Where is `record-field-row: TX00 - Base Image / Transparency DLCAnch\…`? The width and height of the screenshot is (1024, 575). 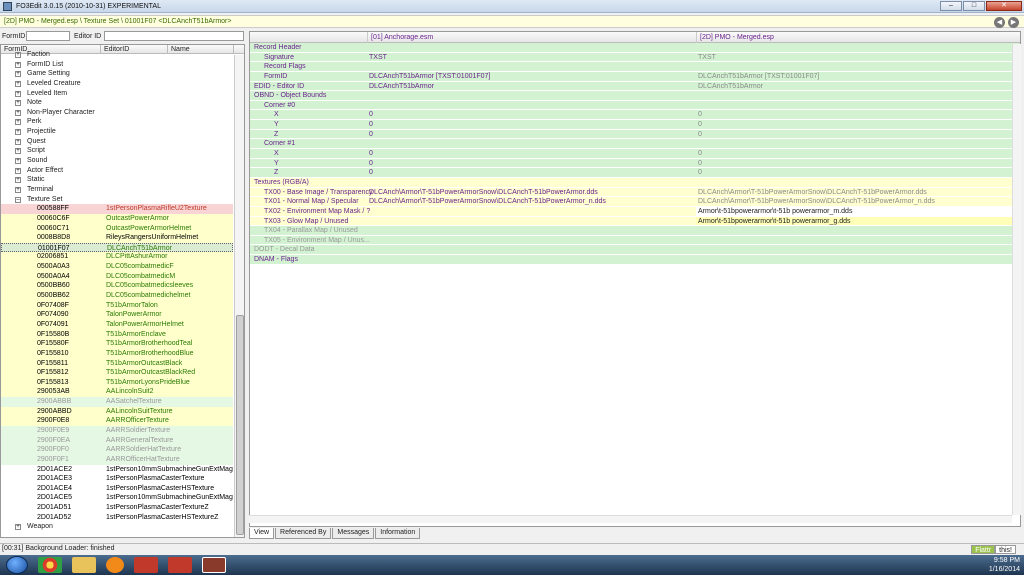 record-field-row: TX00 - Base Image / Transparency DLCAnch\… is located at coordinates (635, 192).